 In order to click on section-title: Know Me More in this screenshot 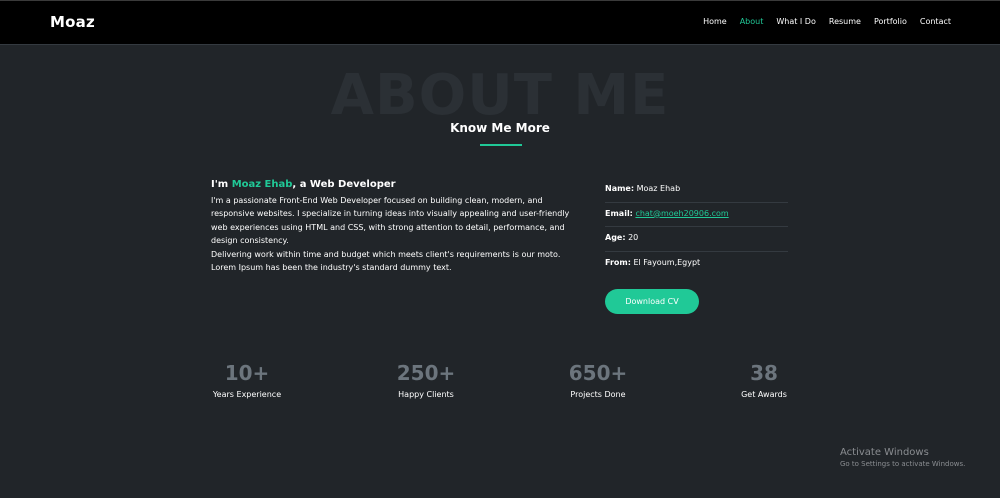, I will do `click(500, 128)`.